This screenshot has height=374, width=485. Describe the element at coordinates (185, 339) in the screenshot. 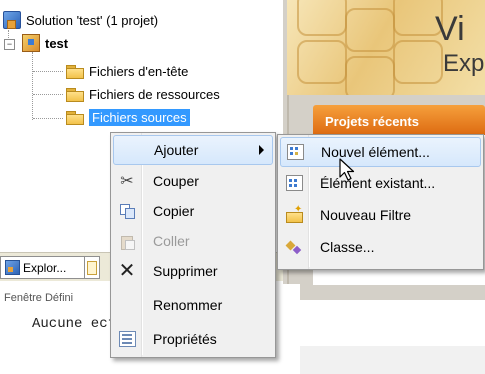

I see `menu-item-label: Propriétés` at that location.